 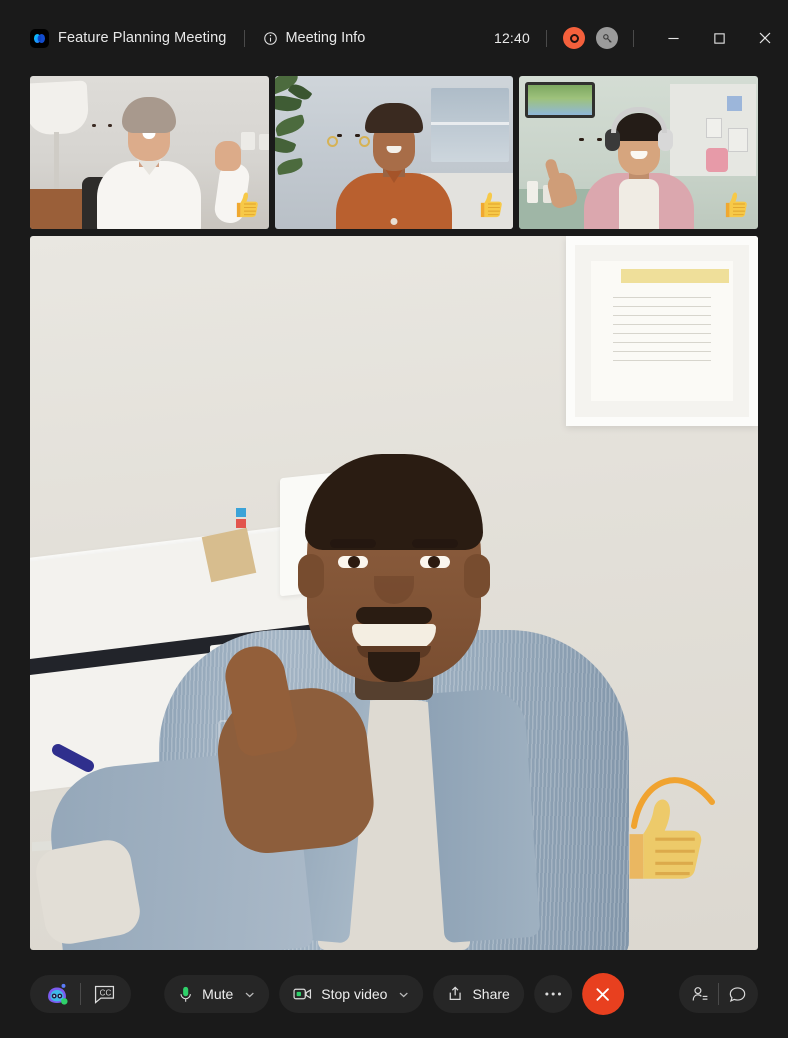 What do you see at coordinates (302, 994) in the screenshot?
I see `camera-icon` at bounding box center [302, 994].